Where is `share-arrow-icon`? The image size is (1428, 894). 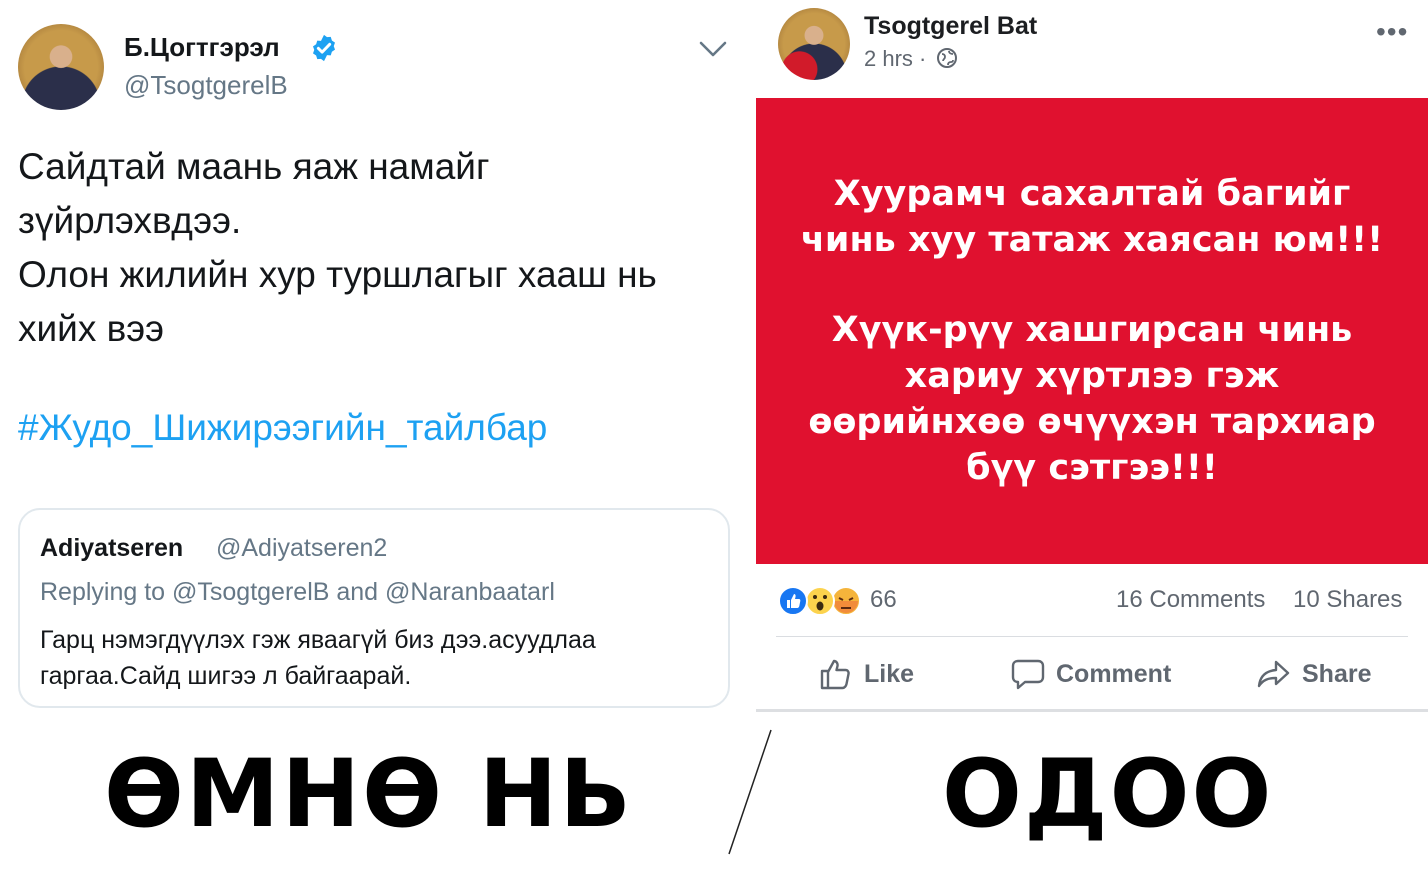
share-arrow-icon is located at coordinates (1273, 674).